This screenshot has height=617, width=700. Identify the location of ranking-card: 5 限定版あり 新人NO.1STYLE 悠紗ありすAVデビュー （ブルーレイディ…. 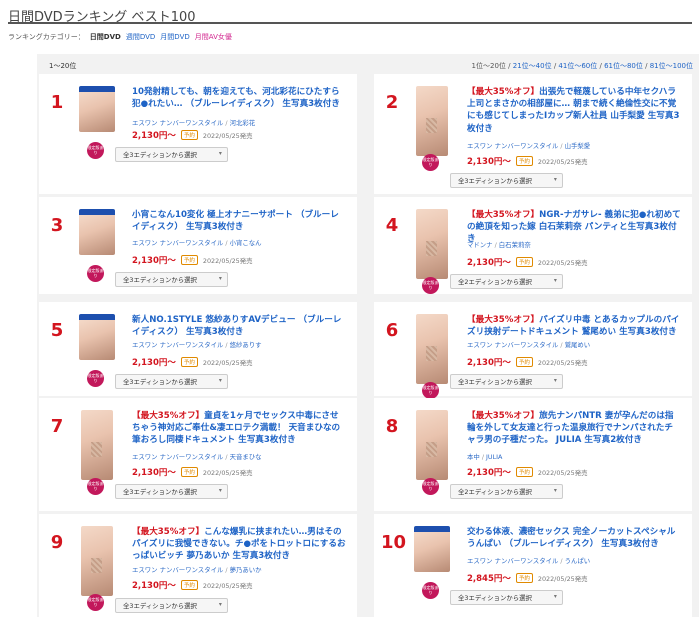
(198, 349).